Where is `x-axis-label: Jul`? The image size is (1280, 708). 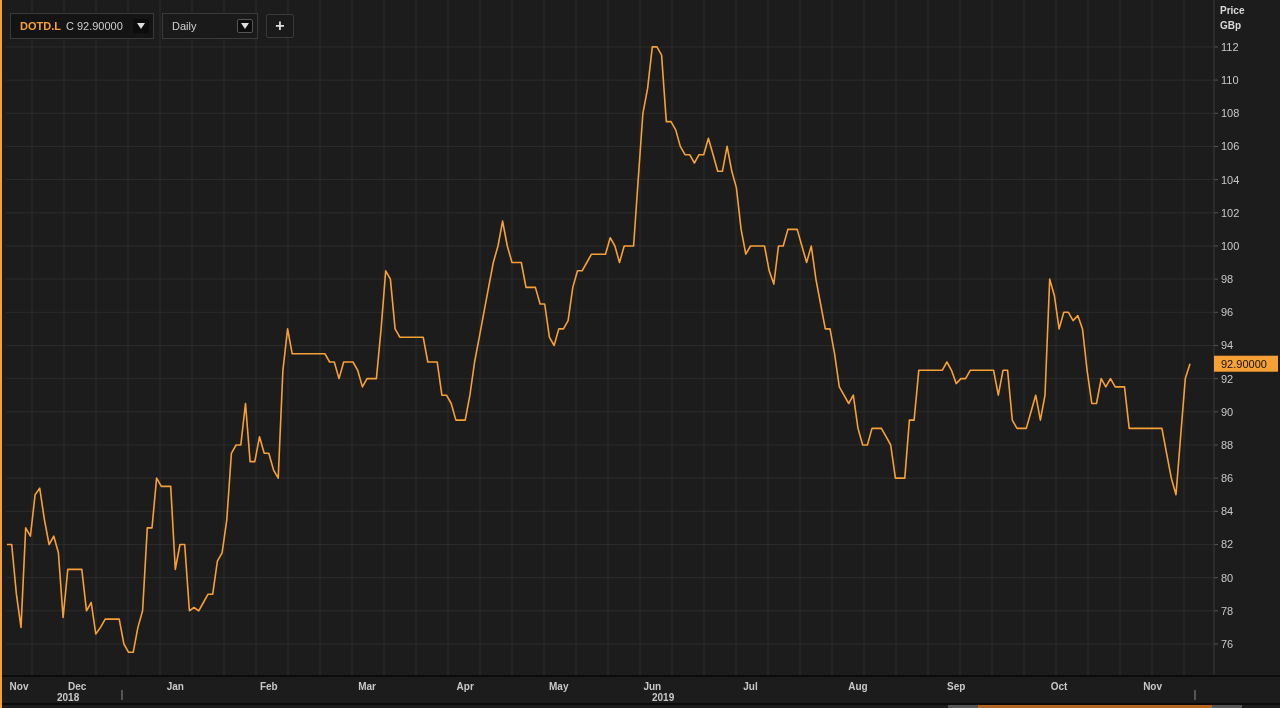 x-axis-label: Jul is located at coordinates (750, 686).